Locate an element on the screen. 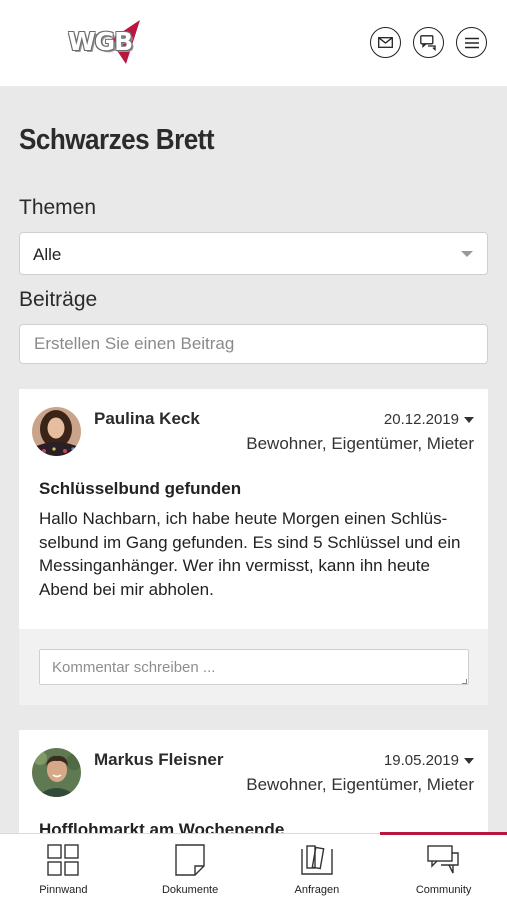 The height and width of the screenshot is (900, 507). chat-icon is located at coordinates (427, 42).